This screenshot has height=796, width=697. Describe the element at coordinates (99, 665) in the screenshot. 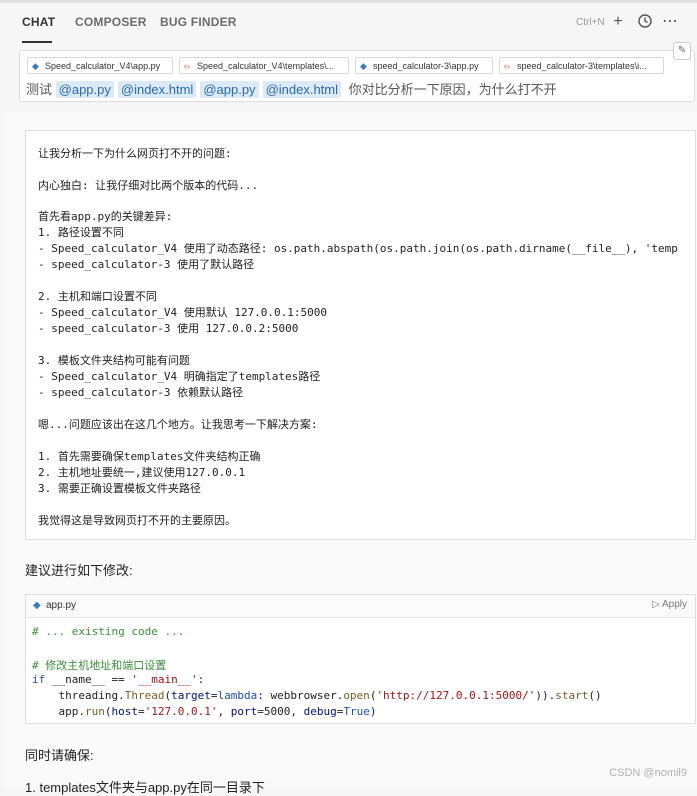

I see `code-line: # 修改主机地址和端口设置` at that location.